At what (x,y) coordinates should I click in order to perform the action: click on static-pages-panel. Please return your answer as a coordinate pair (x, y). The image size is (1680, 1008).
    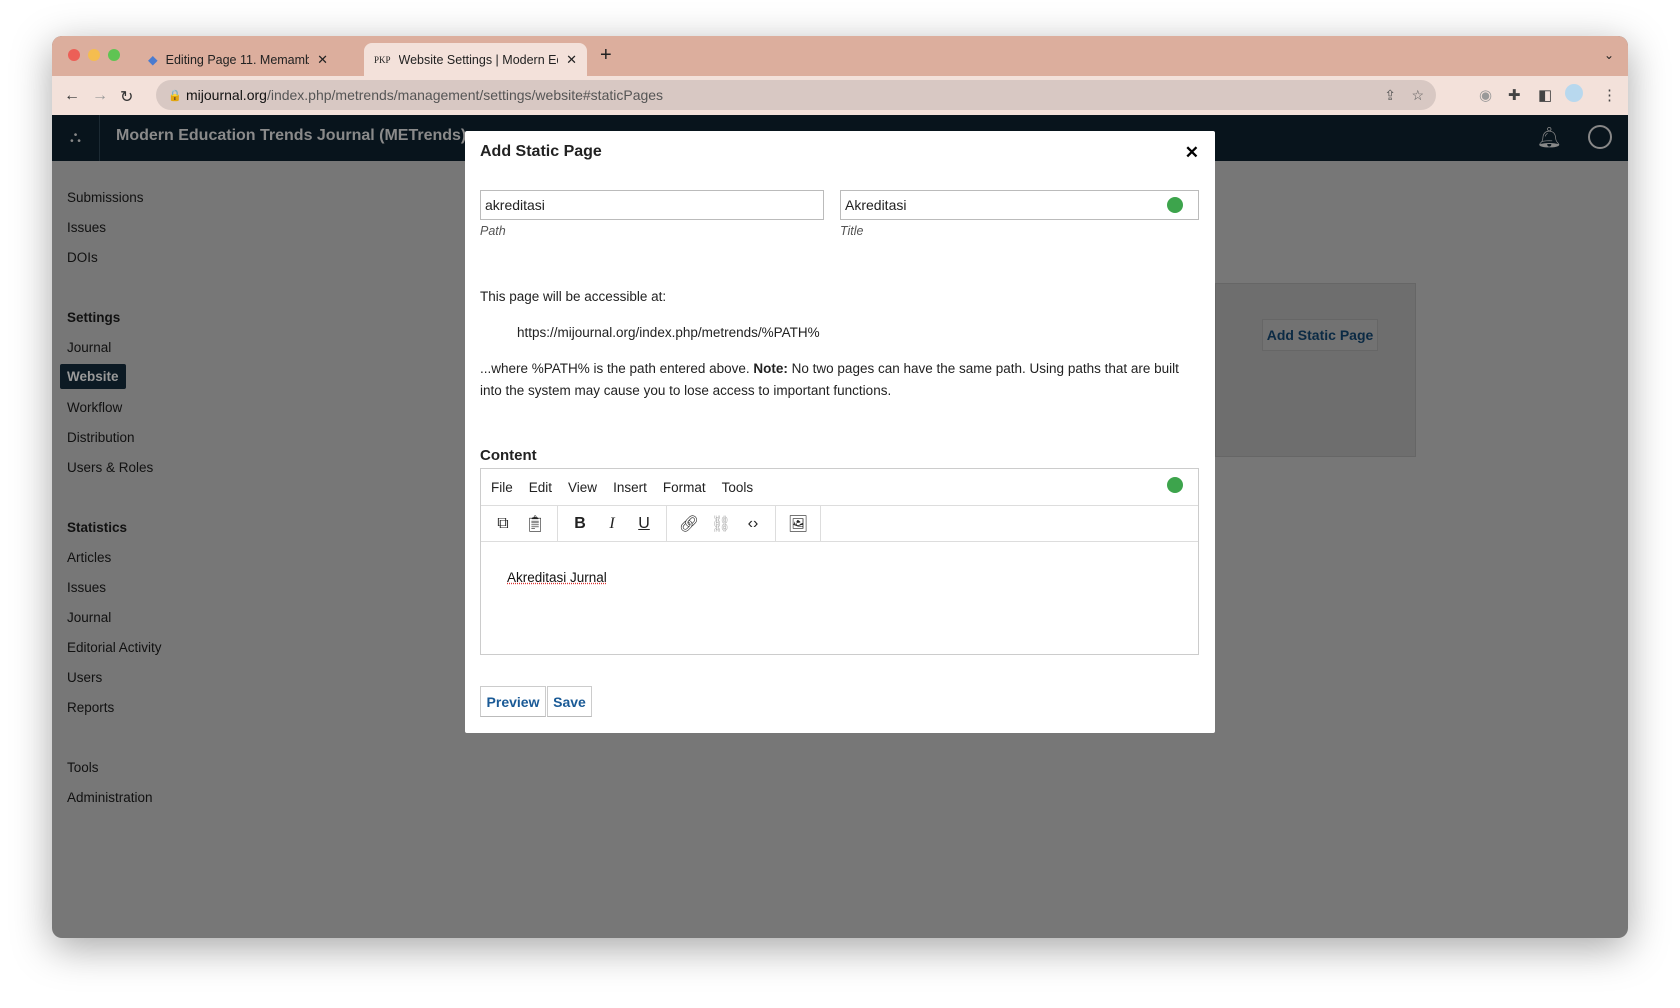
    Looking at the image, I should click on (1315, 370).